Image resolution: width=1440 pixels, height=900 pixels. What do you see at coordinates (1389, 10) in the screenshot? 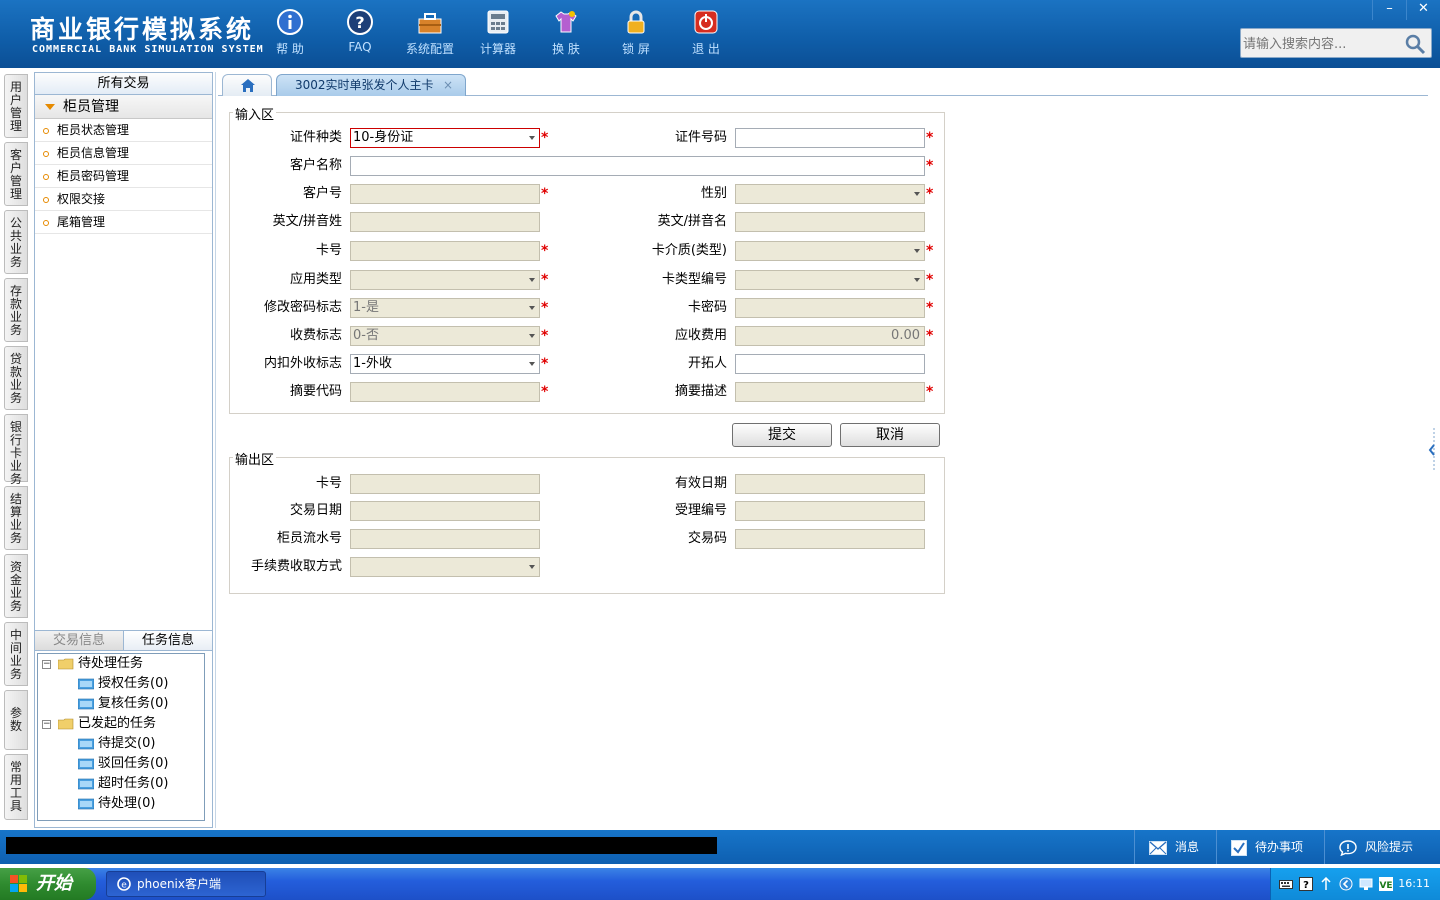
I see `minimize-button: –` at bounding box center [1389, 10].